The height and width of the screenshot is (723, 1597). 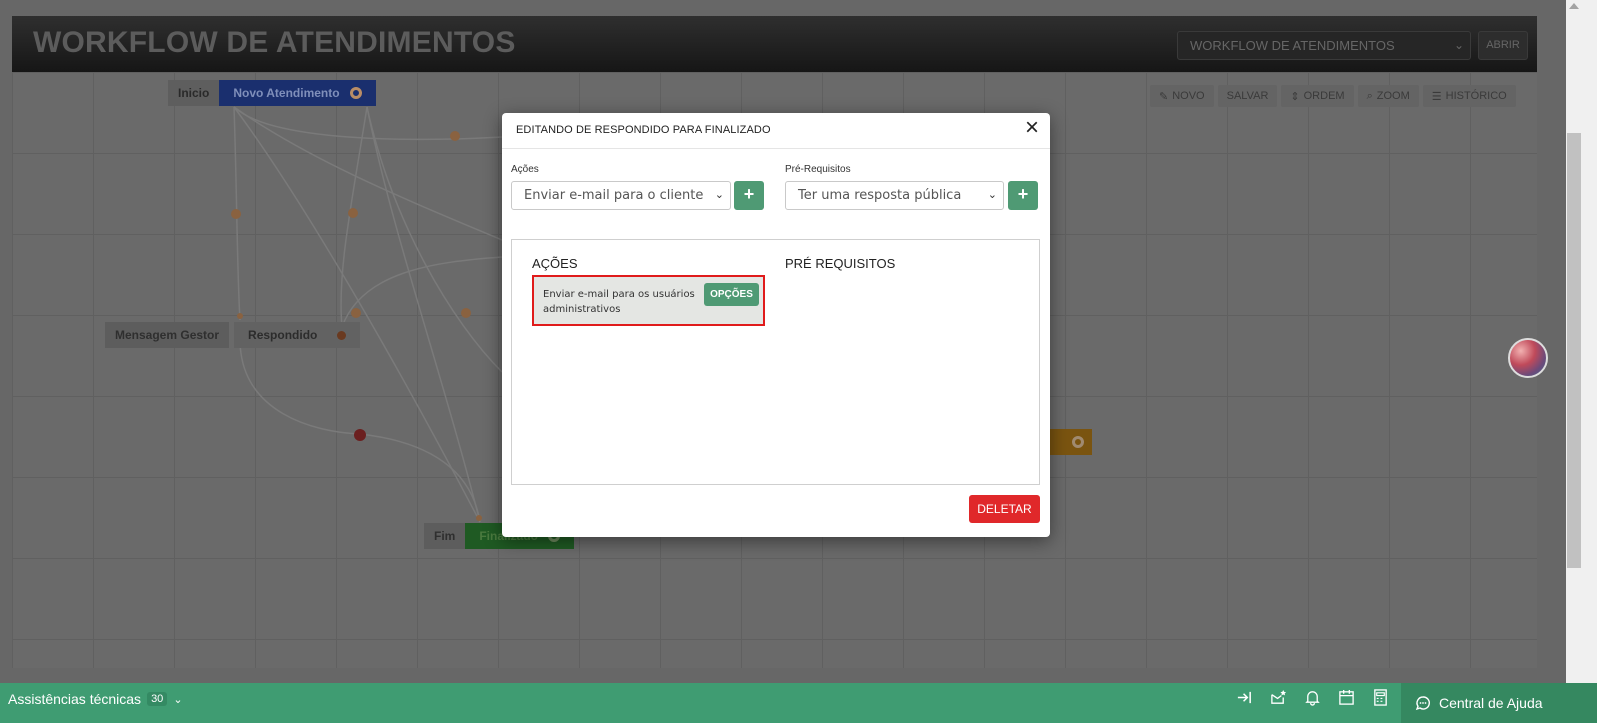 I want to click on salvar-button: SALVAR, so click(x=1247, y=96).